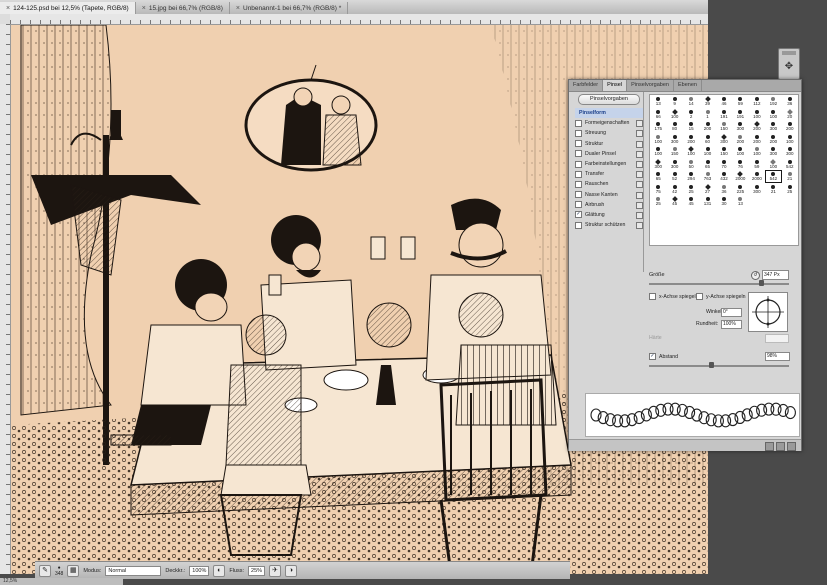 This screenshot has width=827, height=585. Describe the element at coordinates (790, 126) in the screenshot. I see `brush-tip-26: 200` at that location.